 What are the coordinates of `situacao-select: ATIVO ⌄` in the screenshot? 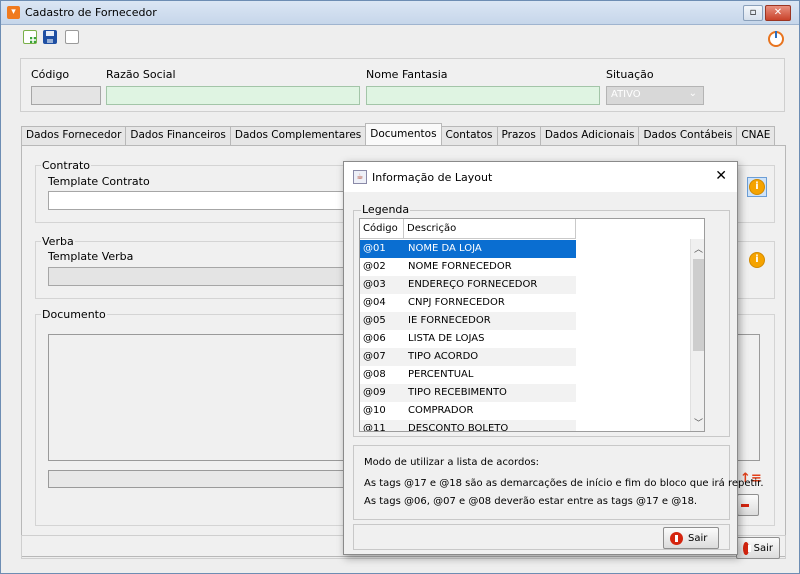 It's located at (655, 95).